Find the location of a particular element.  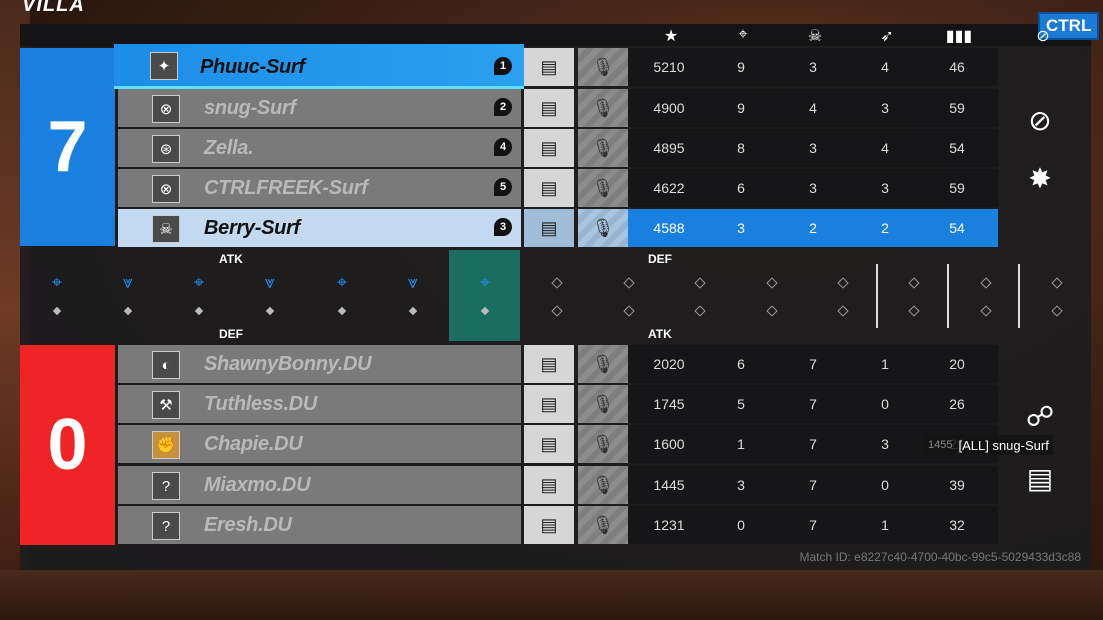

stat-deaths: 3 is located at coordinates (813, 188).